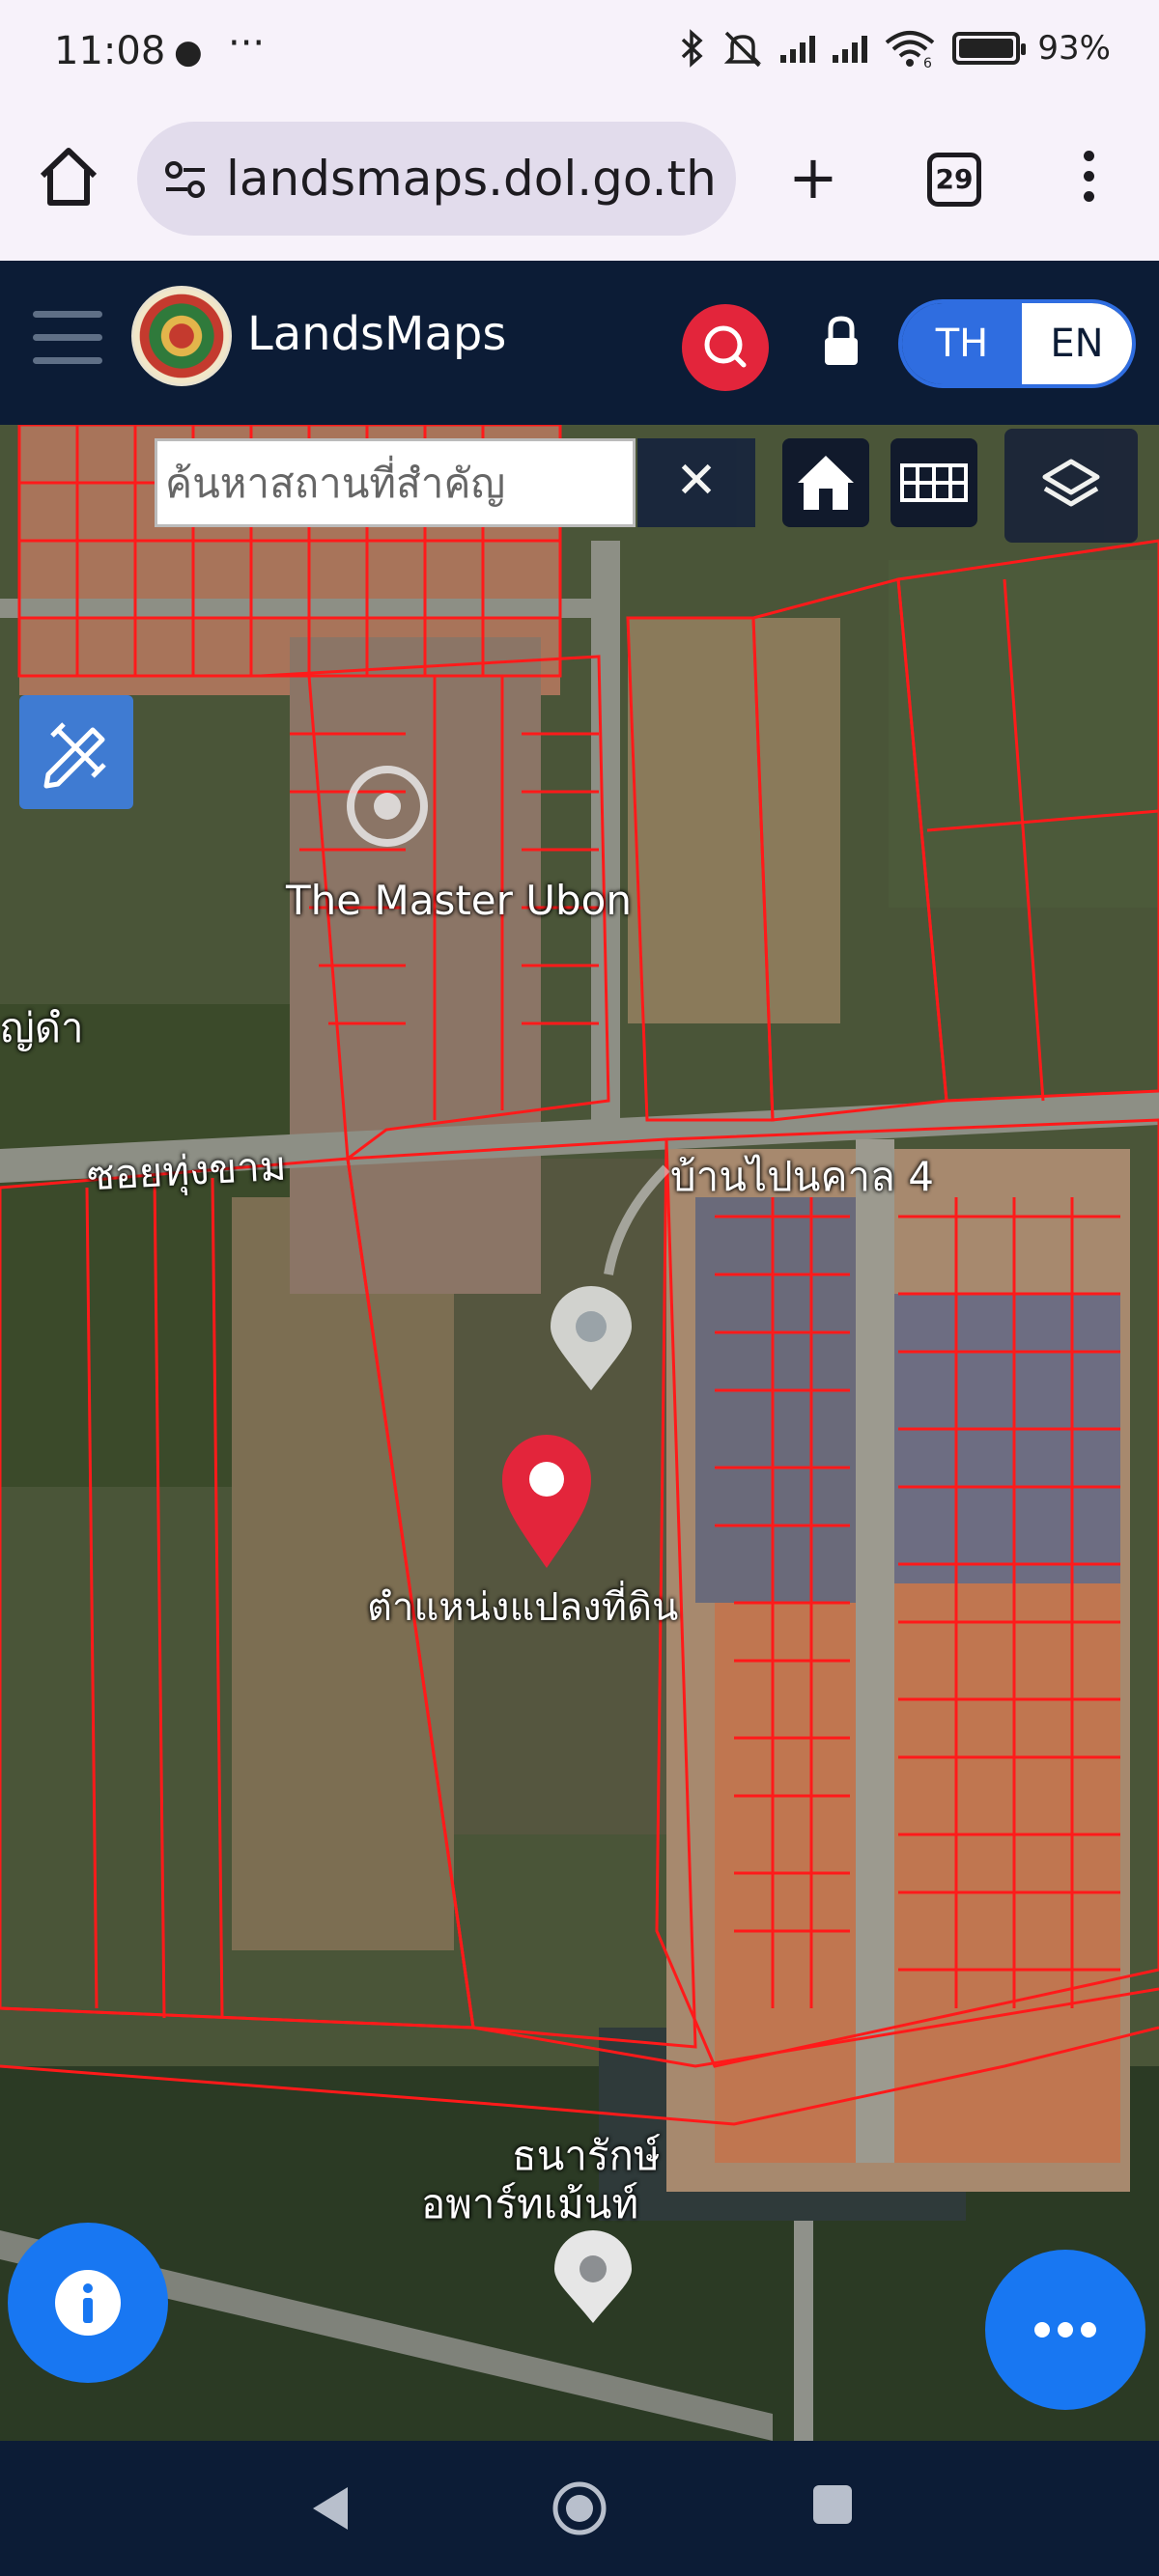 This screenshot has height=2576, width=1159. Describe the element at coordinates (1074, 49) in the screenshot. I see `battery-percent: 93%` at that location.